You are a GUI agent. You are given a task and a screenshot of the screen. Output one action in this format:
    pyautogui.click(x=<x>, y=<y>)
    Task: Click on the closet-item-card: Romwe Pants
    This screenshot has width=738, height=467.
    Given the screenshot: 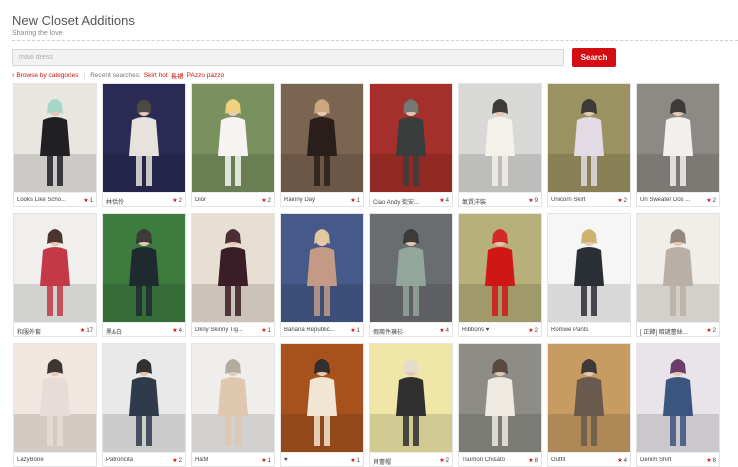 What is the action you would take?
    pyautogui.click(x=589, y=275)
    